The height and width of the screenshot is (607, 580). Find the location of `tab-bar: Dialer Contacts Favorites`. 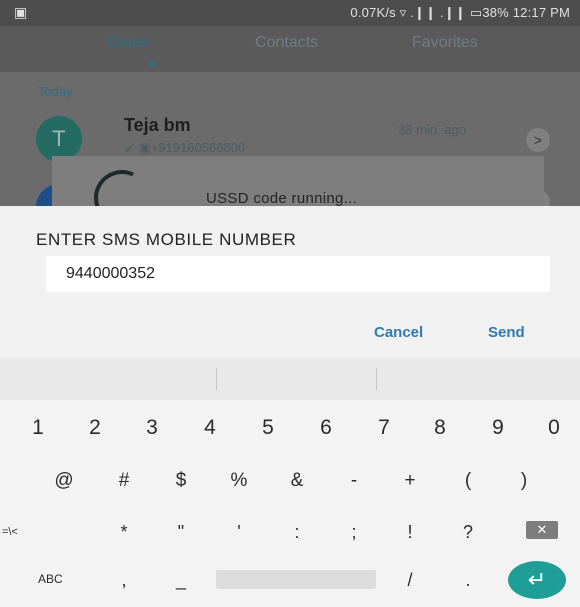

tab-bar: Dialer Contacts Favorites is located at coordinates (290, 49).